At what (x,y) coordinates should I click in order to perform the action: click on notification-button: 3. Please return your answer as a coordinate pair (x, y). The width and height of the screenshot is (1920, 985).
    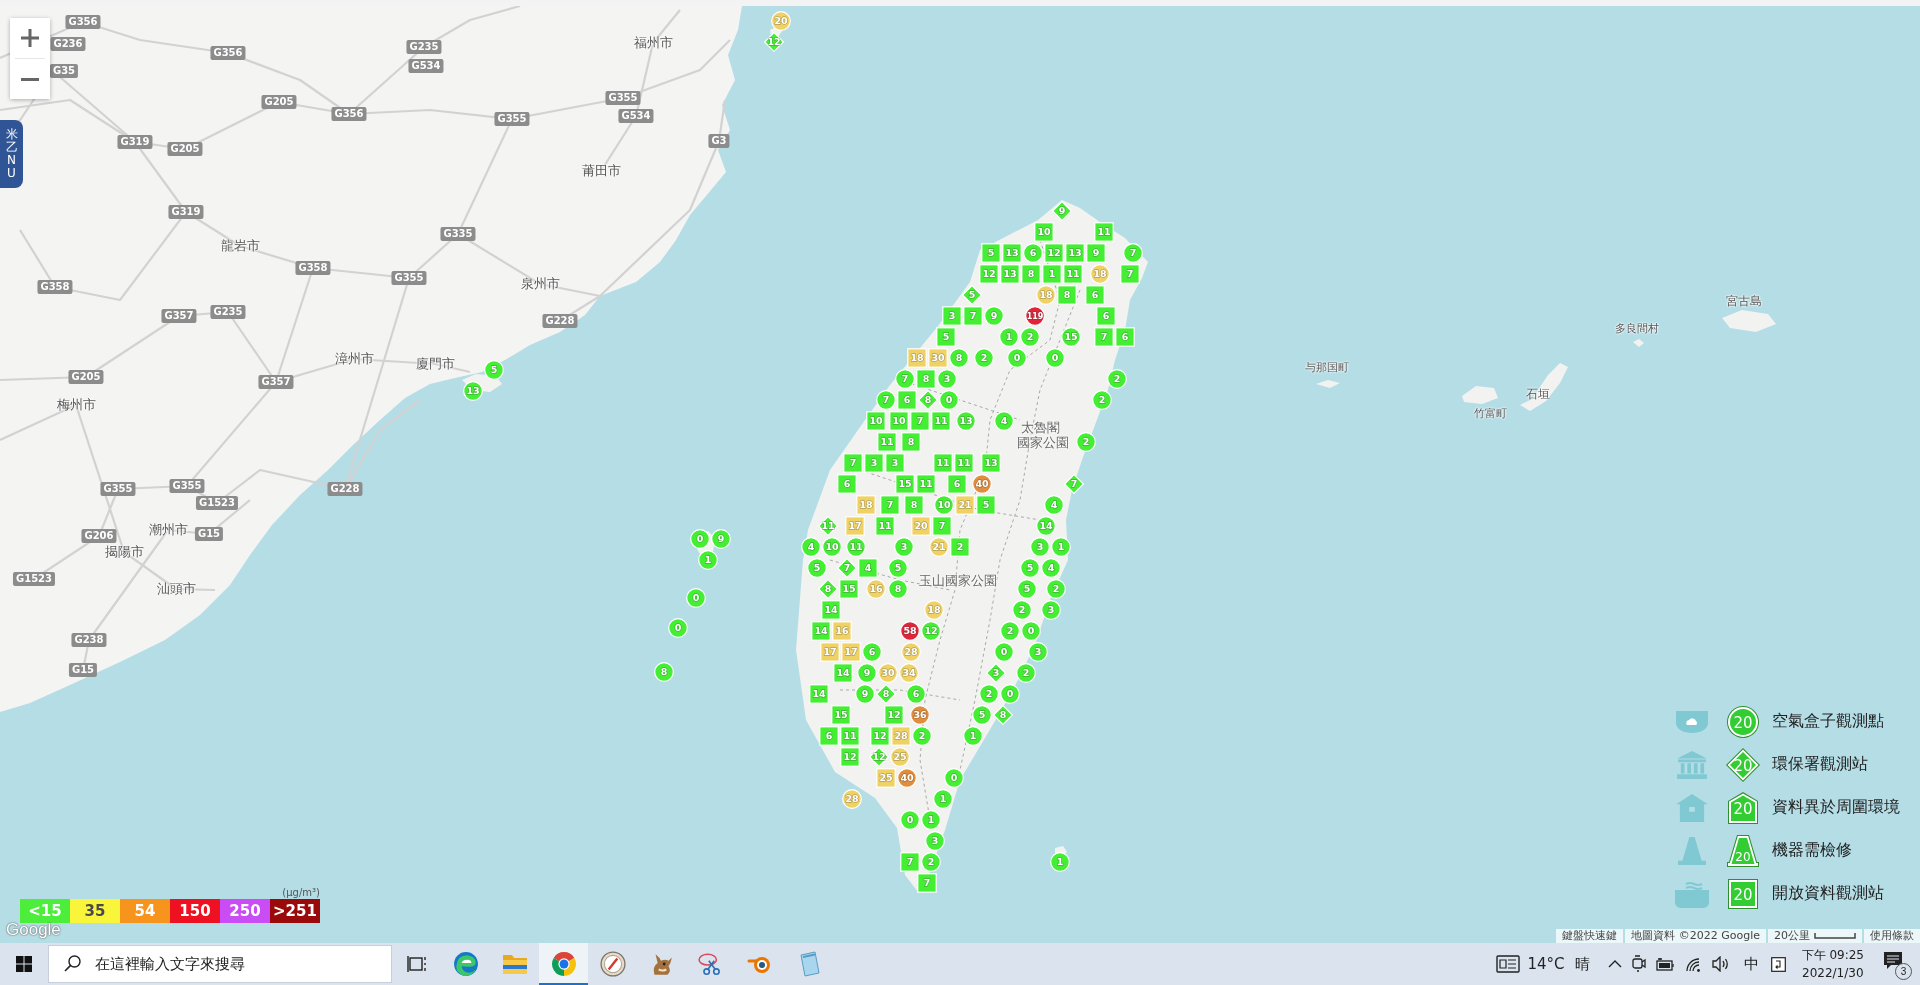
    Looking at the image, I should click on (1896, 964).